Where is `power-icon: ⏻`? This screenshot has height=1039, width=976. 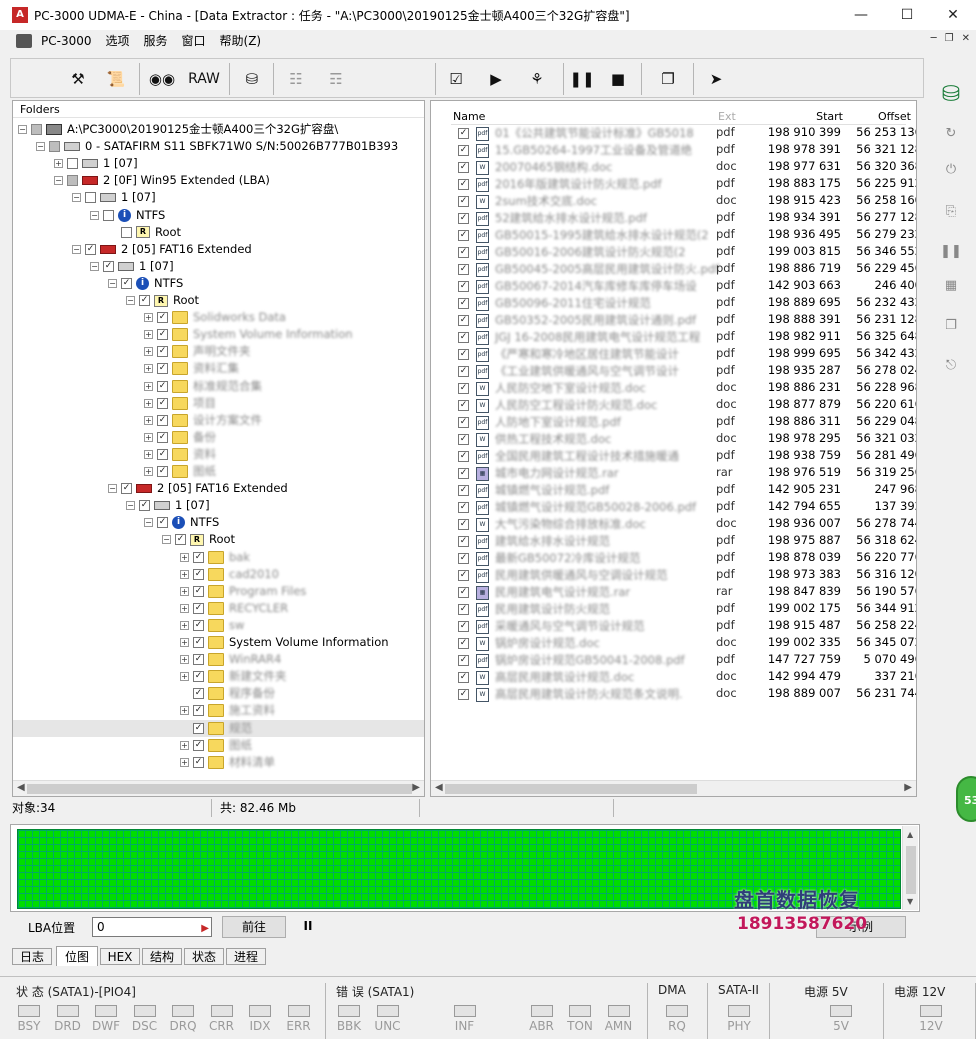
power-icon: ⏻ is located at coordinates (951, 173).